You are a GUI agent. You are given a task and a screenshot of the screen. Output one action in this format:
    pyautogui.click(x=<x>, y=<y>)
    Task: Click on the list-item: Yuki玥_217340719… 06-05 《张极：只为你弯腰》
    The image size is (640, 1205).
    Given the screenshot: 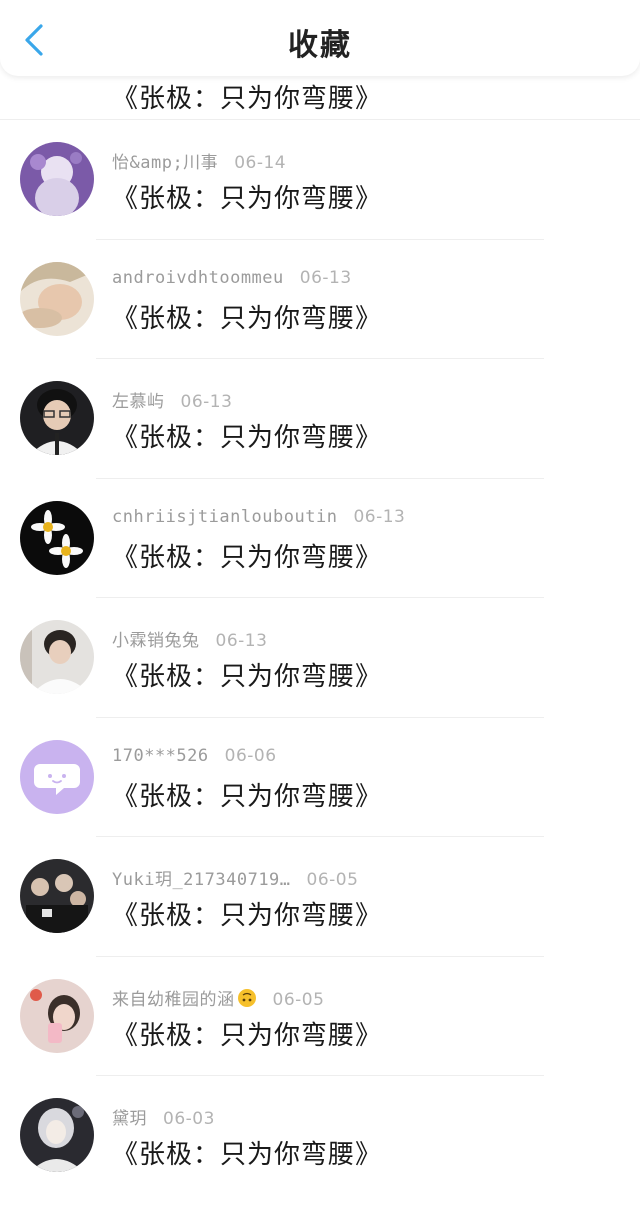 What is the action you would take?
    pyautogui.click(x=320, y=897)
    